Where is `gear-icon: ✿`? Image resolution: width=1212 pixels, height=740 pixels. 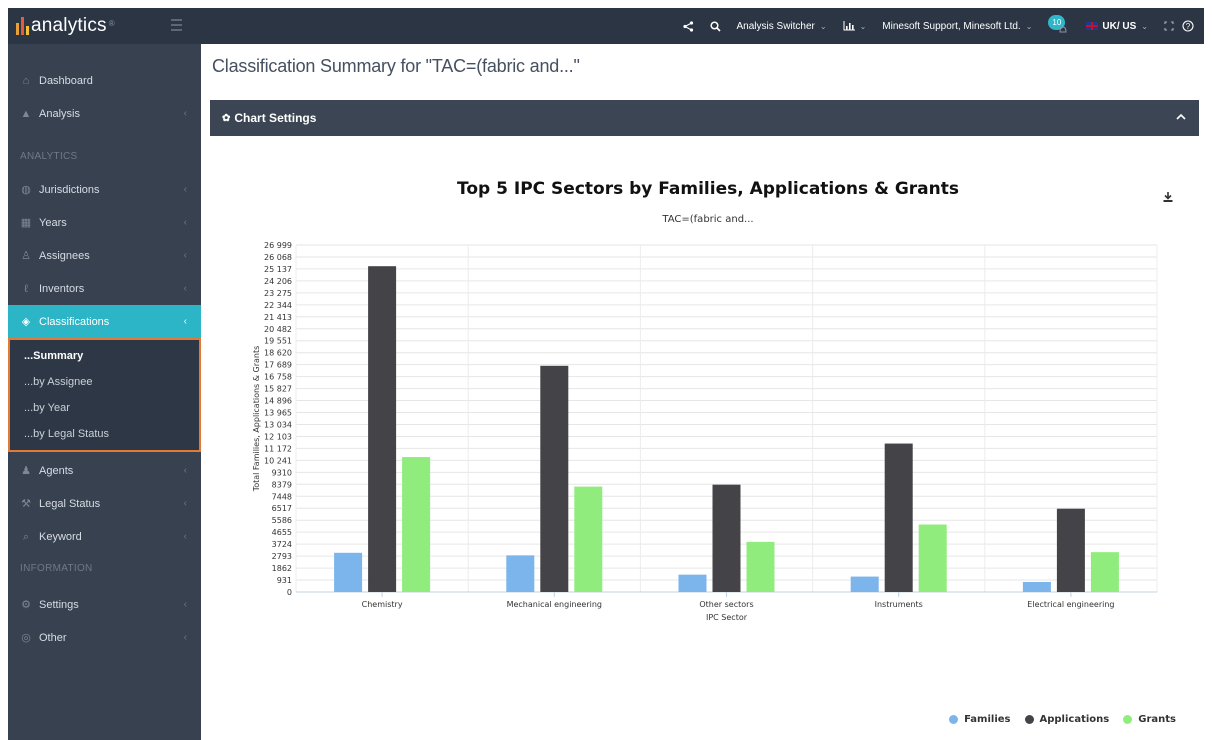
gear-icon: ✿ is located at coordinates (226, 118).